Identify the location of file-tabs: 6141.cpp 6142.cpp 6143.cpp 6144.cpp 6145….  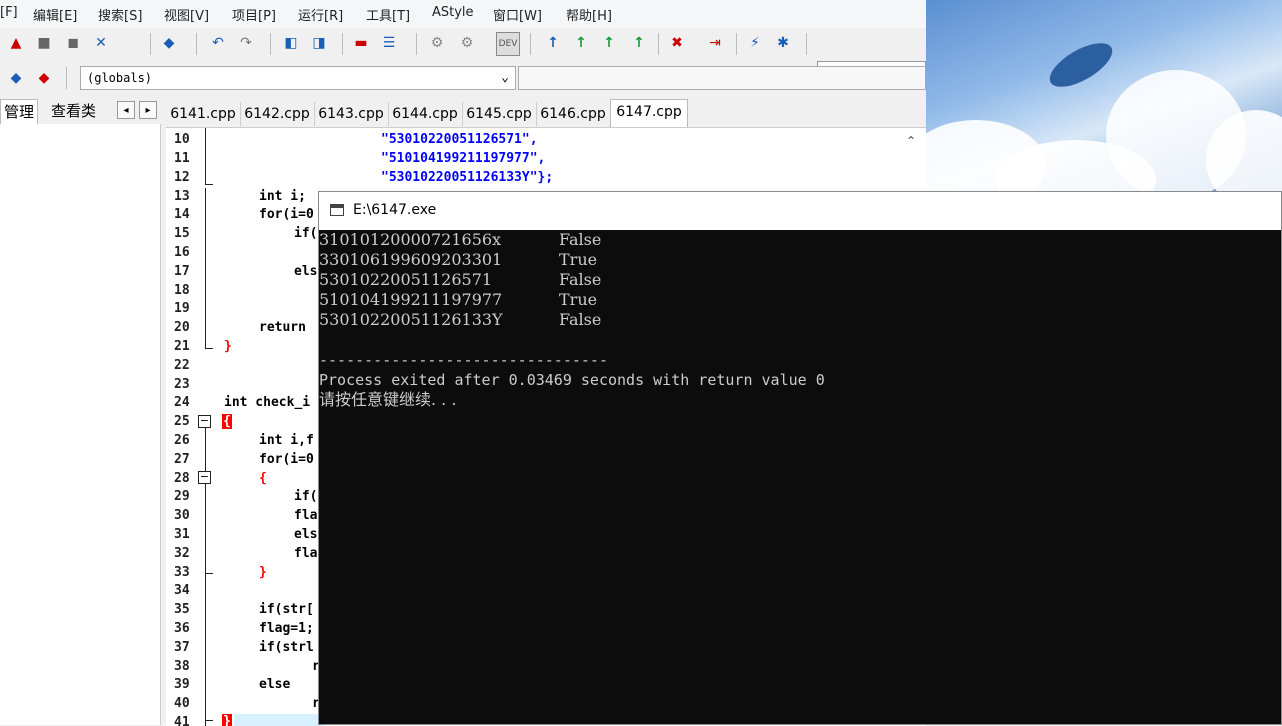
(546, 113).